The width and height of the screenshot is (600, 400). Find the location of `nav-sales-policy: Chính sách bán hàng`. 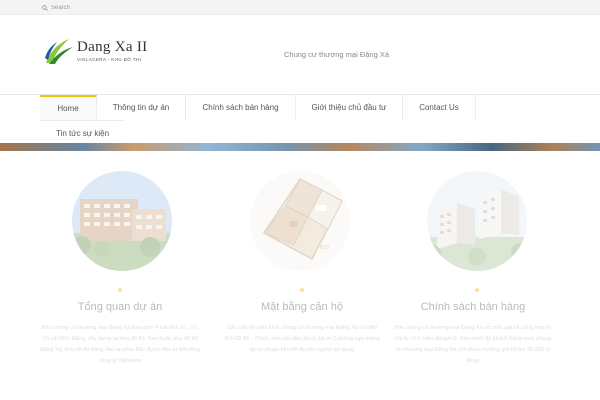

nav-sales-policy: Chính sách bán hàng is located at coordinates (241, 107).